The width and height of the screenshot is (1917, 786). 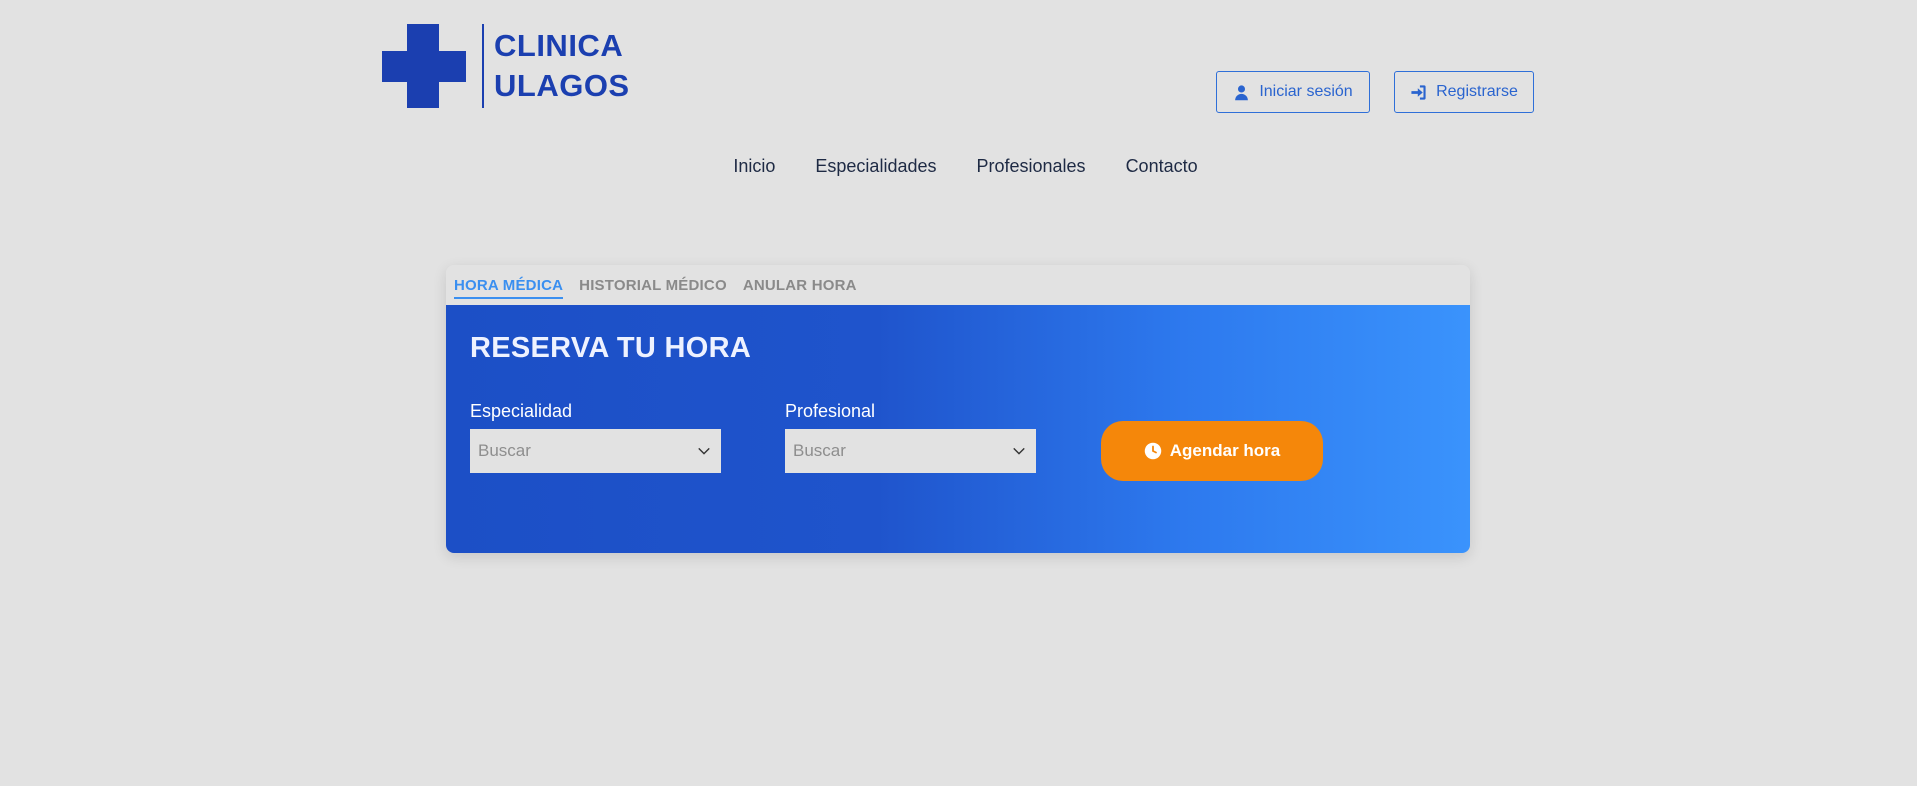 I want to click on login-label: Iniciar sesión, so click(x=1306, y=91).